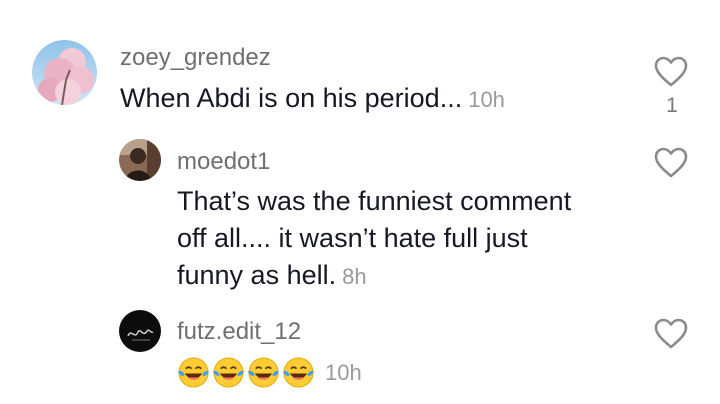  What do you see at coordinates (195, 58) in the screenshot?
I see `comment-username: zoey_grendez` at bounding box center [195, 58].